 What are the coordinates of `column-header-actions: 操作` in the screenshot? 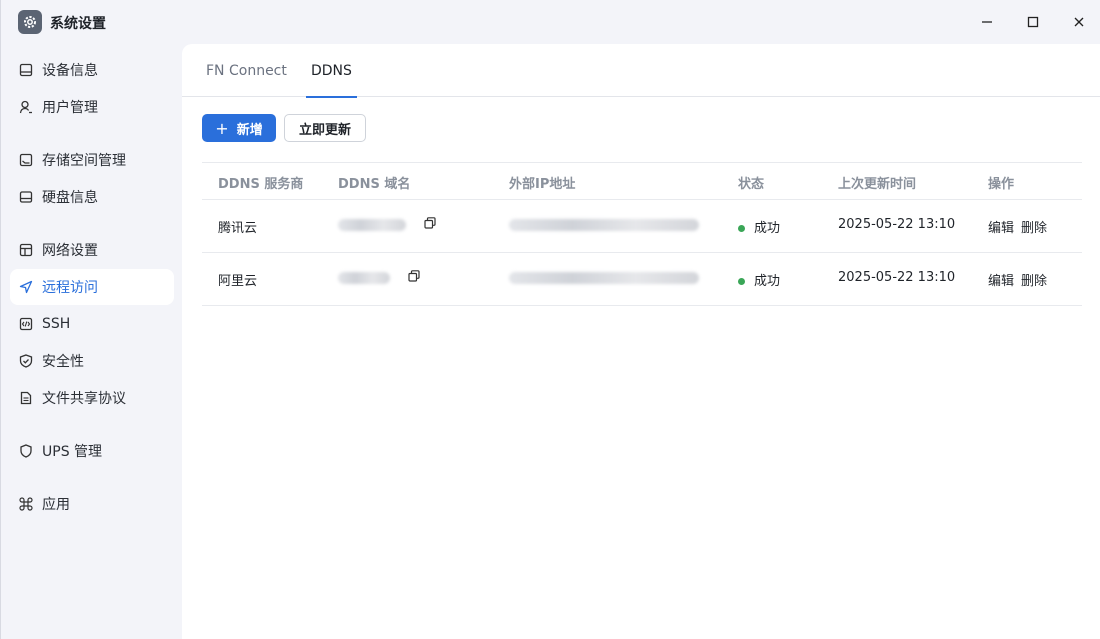 It's located at (1001, 184).